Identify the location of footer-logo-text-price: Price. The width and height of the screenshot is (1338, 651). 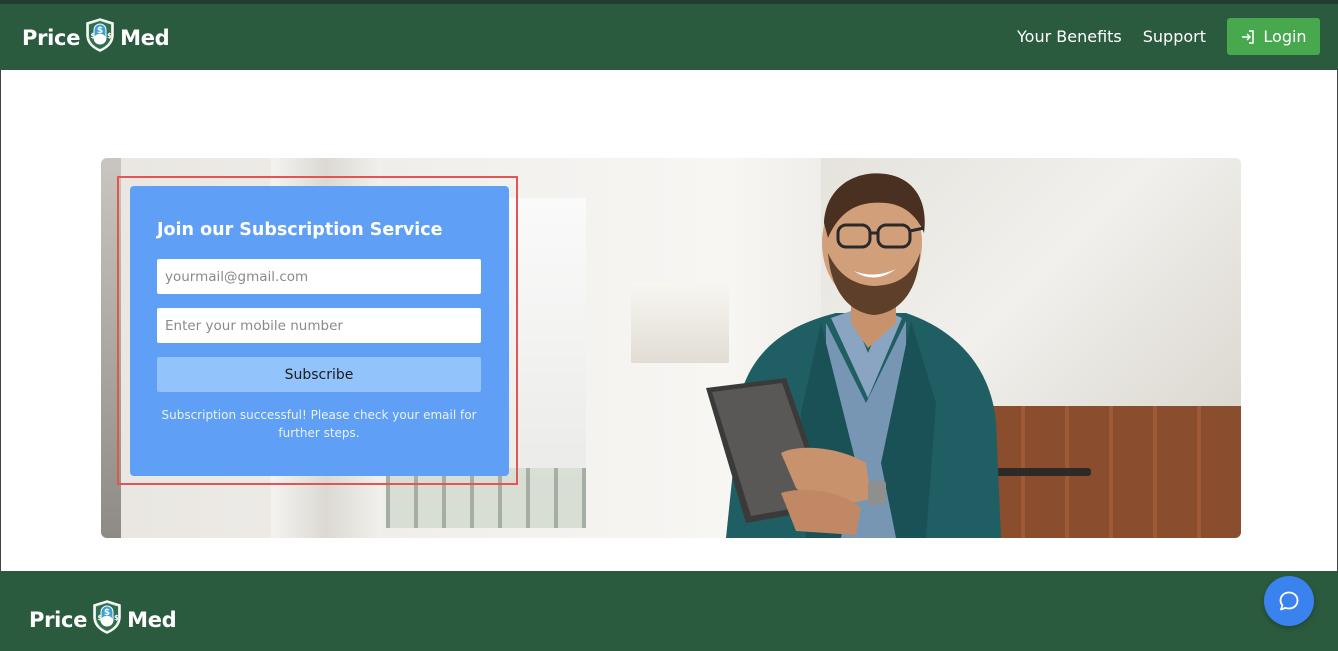
(58, 619).